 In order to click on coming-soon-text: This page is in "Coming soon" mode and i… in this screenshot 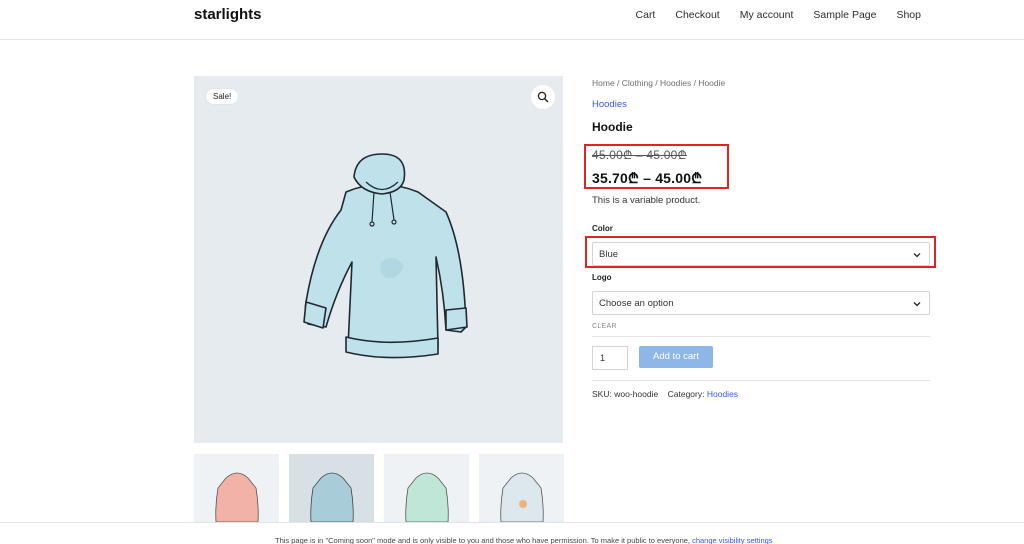, I will do `click(482, 540)`.